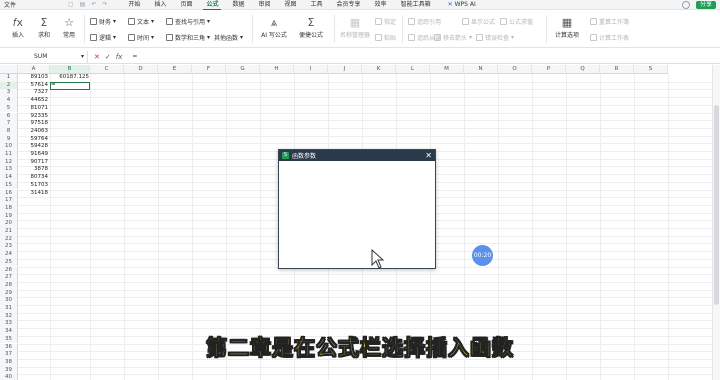 The width and height of the screenshot is (720, 380). What do you see at coordinates (9, 124) in the screenshot?
I see `row-header: 7` at bounding box center [9, 124].